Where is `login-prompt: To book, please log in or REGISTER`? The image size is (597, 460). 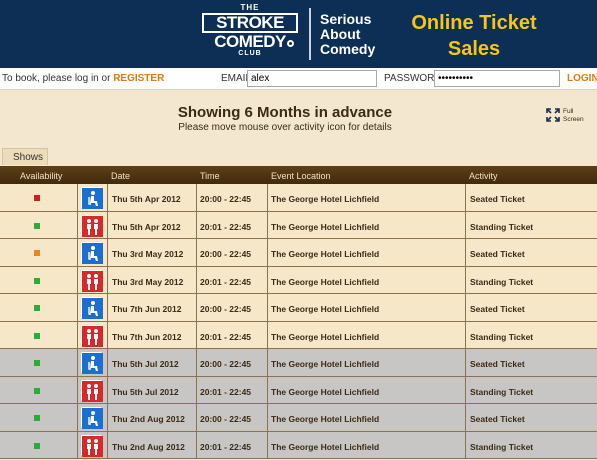
login-prompt: To book, please log in or REGISTER is located at coordinates (83, 78).